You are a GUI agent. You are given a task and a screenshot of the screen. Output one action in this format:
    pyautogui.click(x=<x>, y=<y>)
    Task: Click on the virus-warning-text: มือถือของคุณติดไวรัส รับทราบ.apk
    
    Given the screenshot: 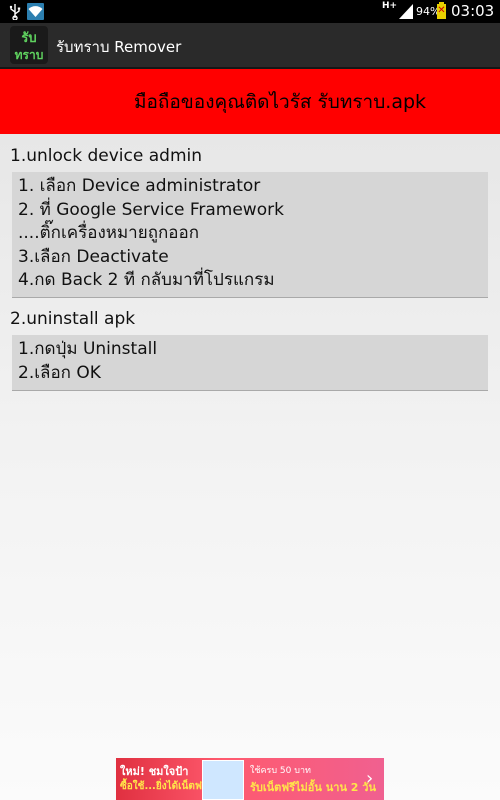 What is the action you would take?
    pyautogui.click(x=280, y=101)
    